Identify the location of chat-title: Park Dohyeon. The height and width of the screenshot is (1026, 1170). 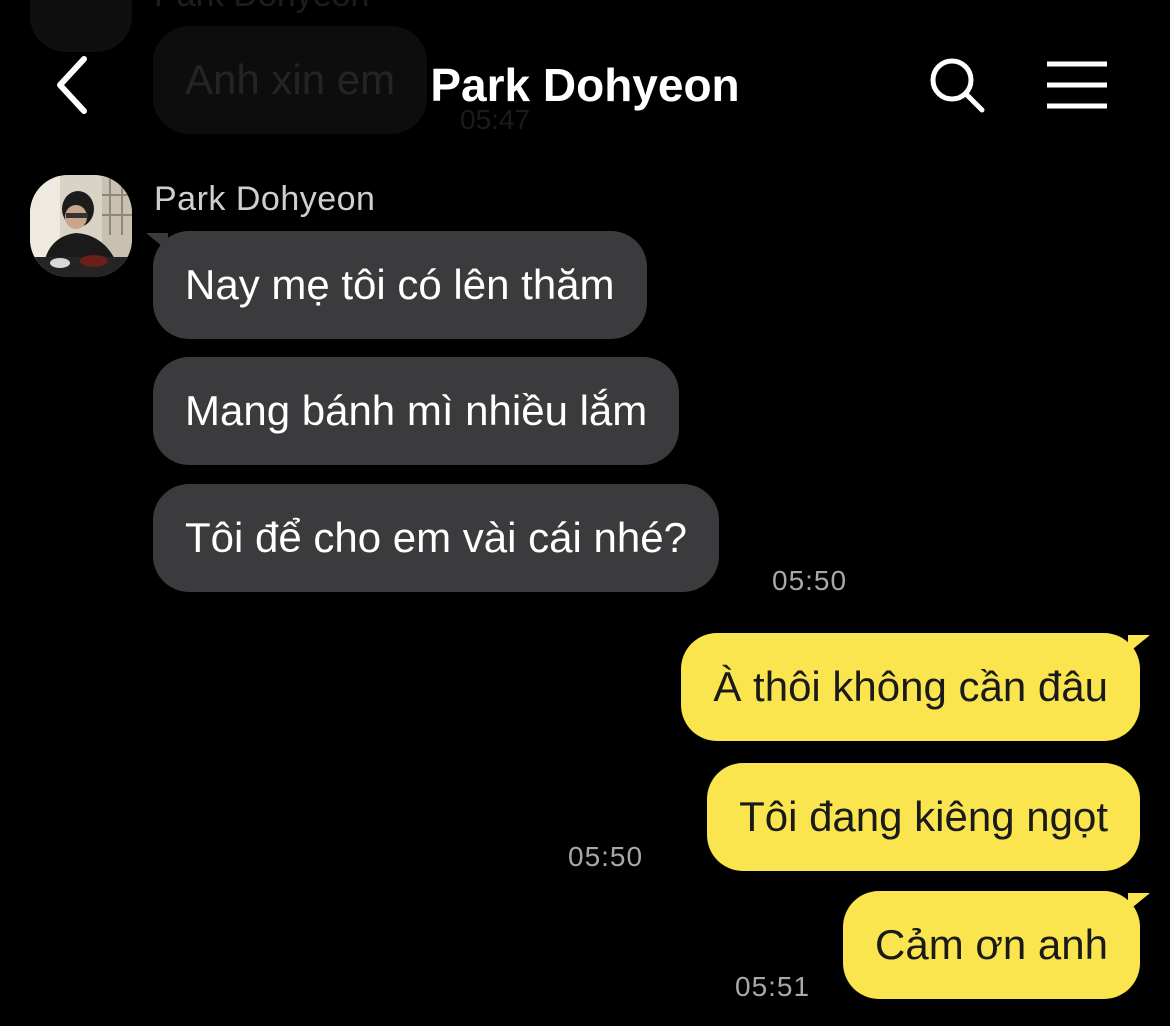
(585, 85).